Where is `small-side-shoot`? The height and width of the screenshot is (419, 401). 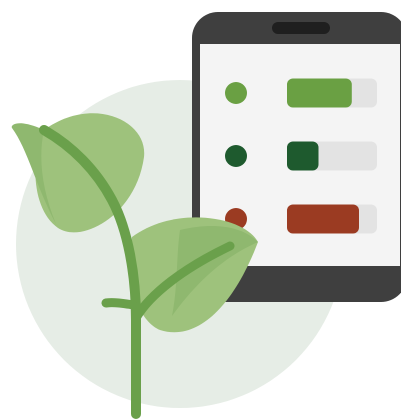
small-side-shoot is located at coordinates (119, 304).